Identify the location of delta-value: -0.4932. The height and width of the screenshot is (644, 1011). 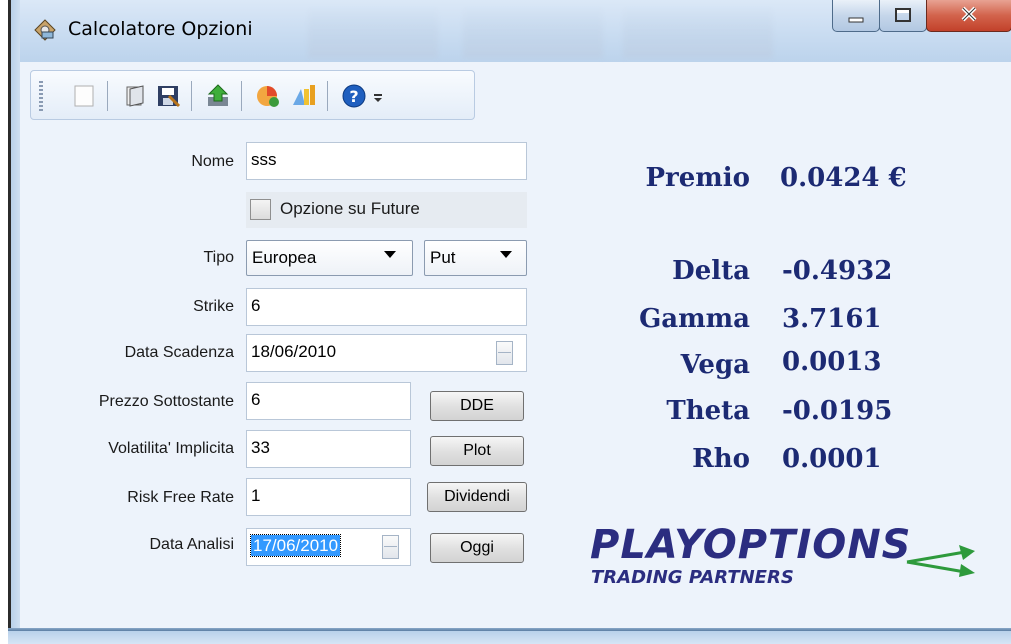
(837, 271).